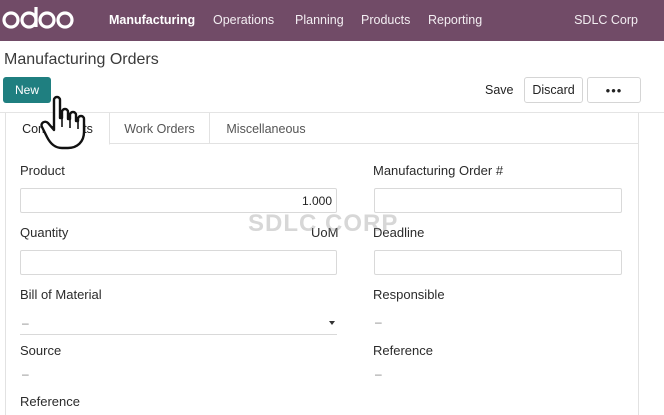 Image resolution: width=664 pixels, height=415 pixels. What do you see at coordinates (42, 170) in the screenshot?
I see `product-label: Product` at bounding box center [42, 170].